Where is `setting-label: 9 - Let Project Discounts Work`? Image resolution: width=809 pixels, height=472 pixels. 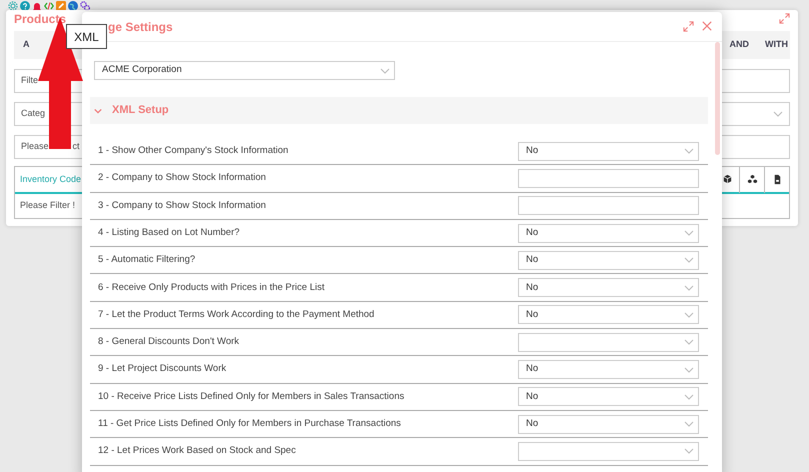 setting-label: 9 - Let Project Discounts Work is located at coordinates (163, 369).